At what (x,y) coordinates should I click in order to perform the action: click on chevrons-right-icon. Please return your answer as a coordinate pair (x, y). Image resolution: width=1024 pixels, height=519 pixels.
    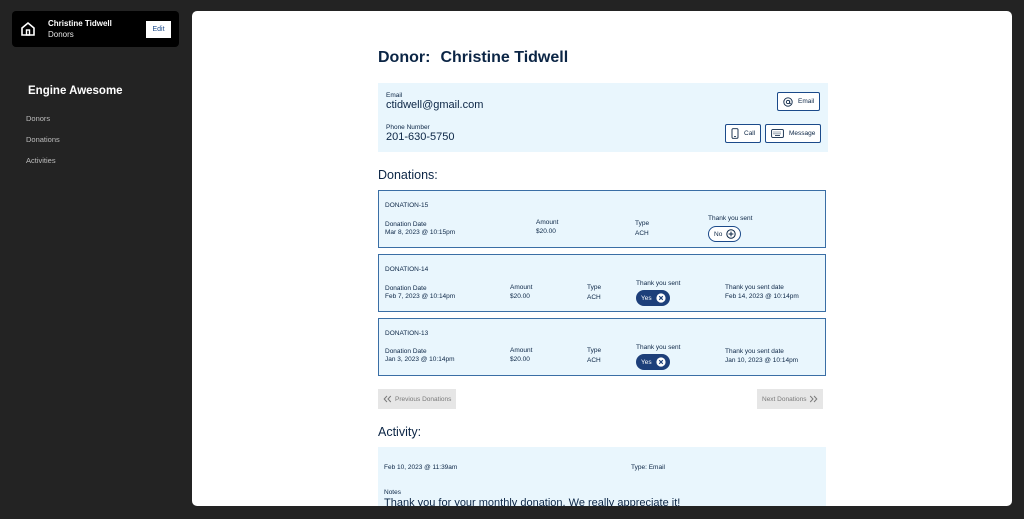
    Looking at the image, I should click on (814, 399).